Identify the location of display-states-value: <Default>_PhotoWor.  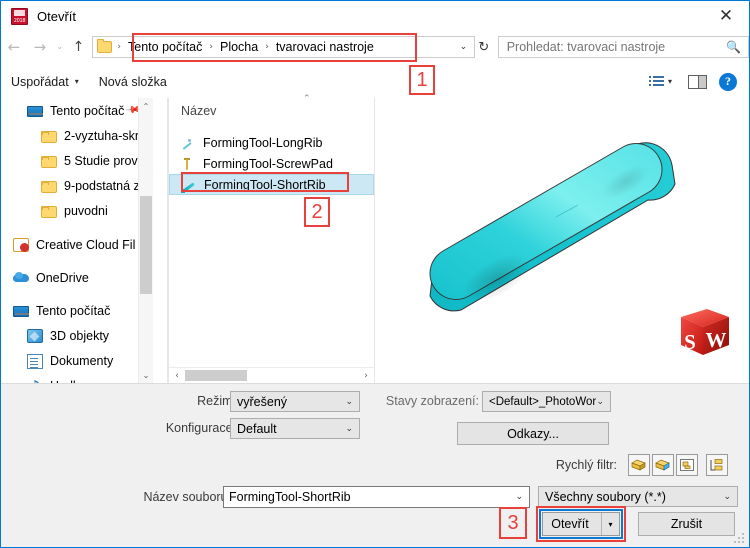
(543, 401).